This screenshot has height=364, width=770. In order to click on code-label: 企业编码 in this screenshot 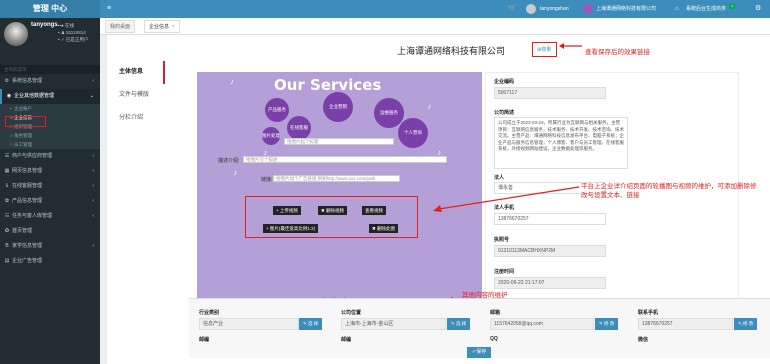, I will do `click(504, 82)`.